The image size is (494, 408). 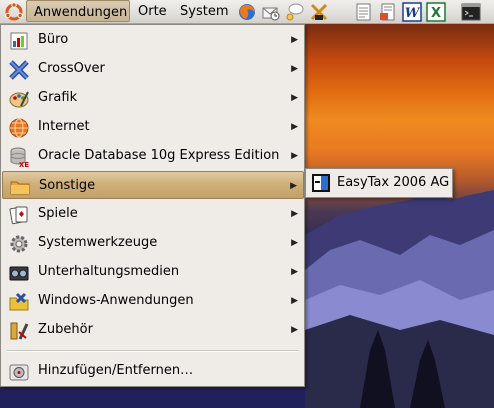 What do you see at coordinates (67, 185) in the screenshot?
I see `menu-item-label: Sonstige` at bounding box center [67, 185].